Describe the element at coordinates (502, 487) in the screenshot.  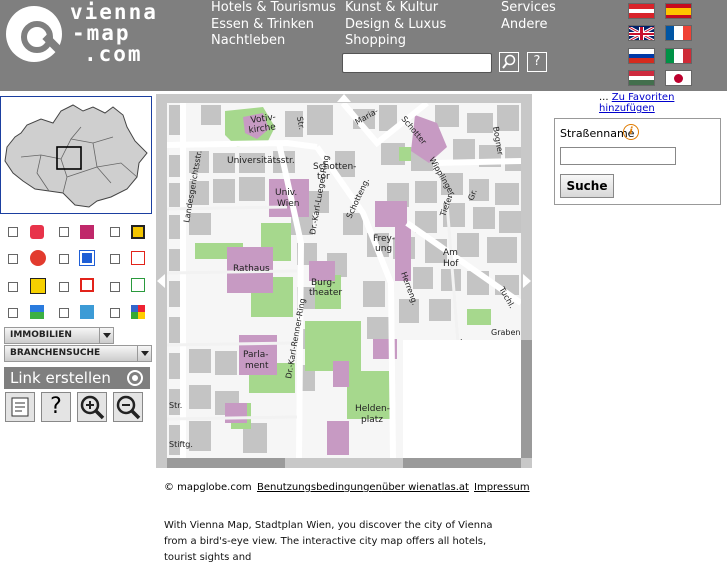
I see `imprint-link: Impressum` at that location.